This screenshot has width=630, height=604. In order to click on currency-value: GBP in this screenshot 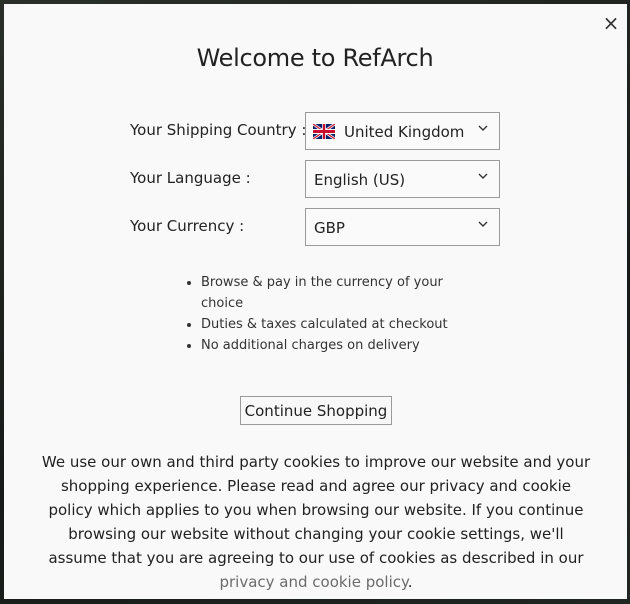, I will do `click(329, 228)`.